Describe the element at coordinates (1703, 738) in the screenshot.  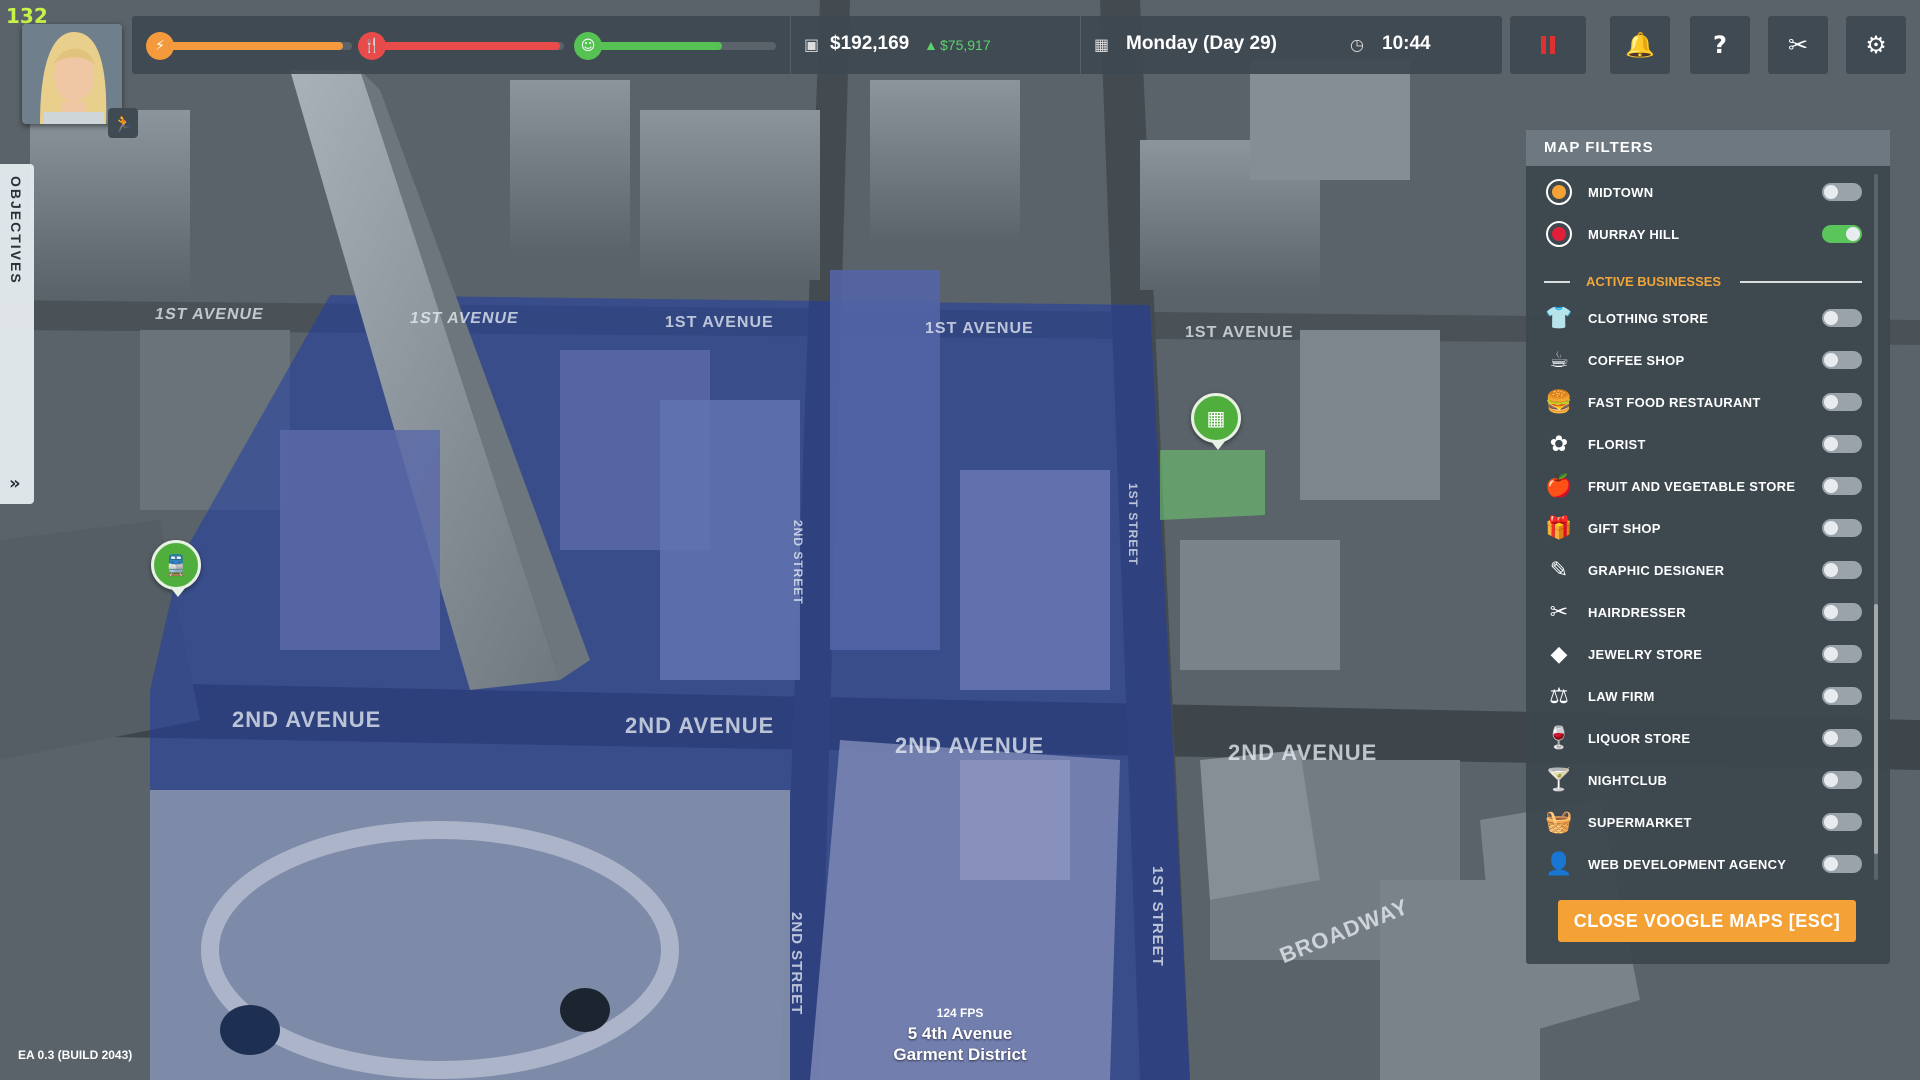
I see `filter-row-liquor-store: 🍷 LIQUOR STORE` at that location.